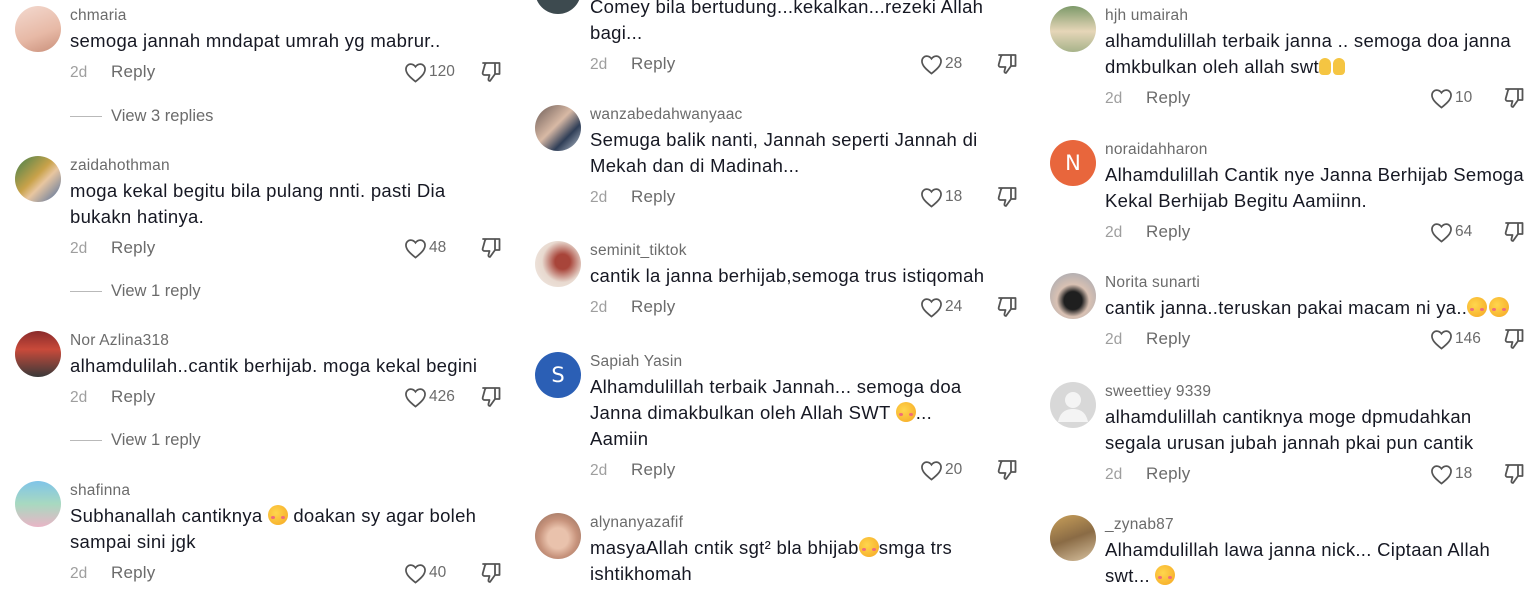 The image size is (1536, 595). Describe the element at coordinates (954, 306) in the screenshot. I see `like-count: 24` at that location.